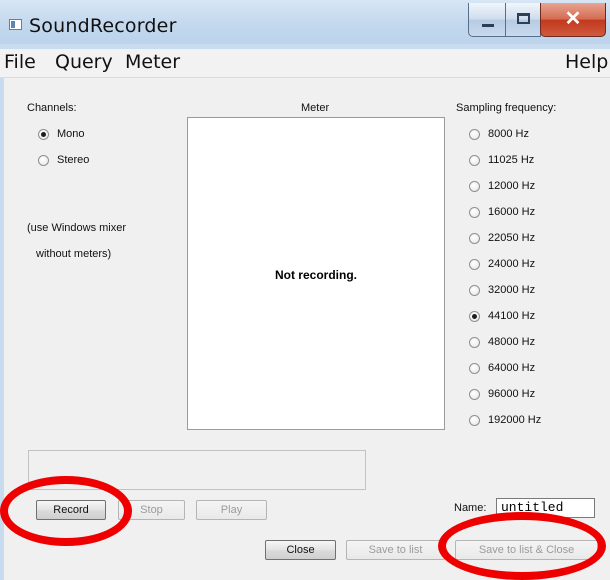 The width and height of the screenshot is (610, 580). Describe the element at coordinates (470, 508) in the screenshot. I see `name-label: Name:` at that location.